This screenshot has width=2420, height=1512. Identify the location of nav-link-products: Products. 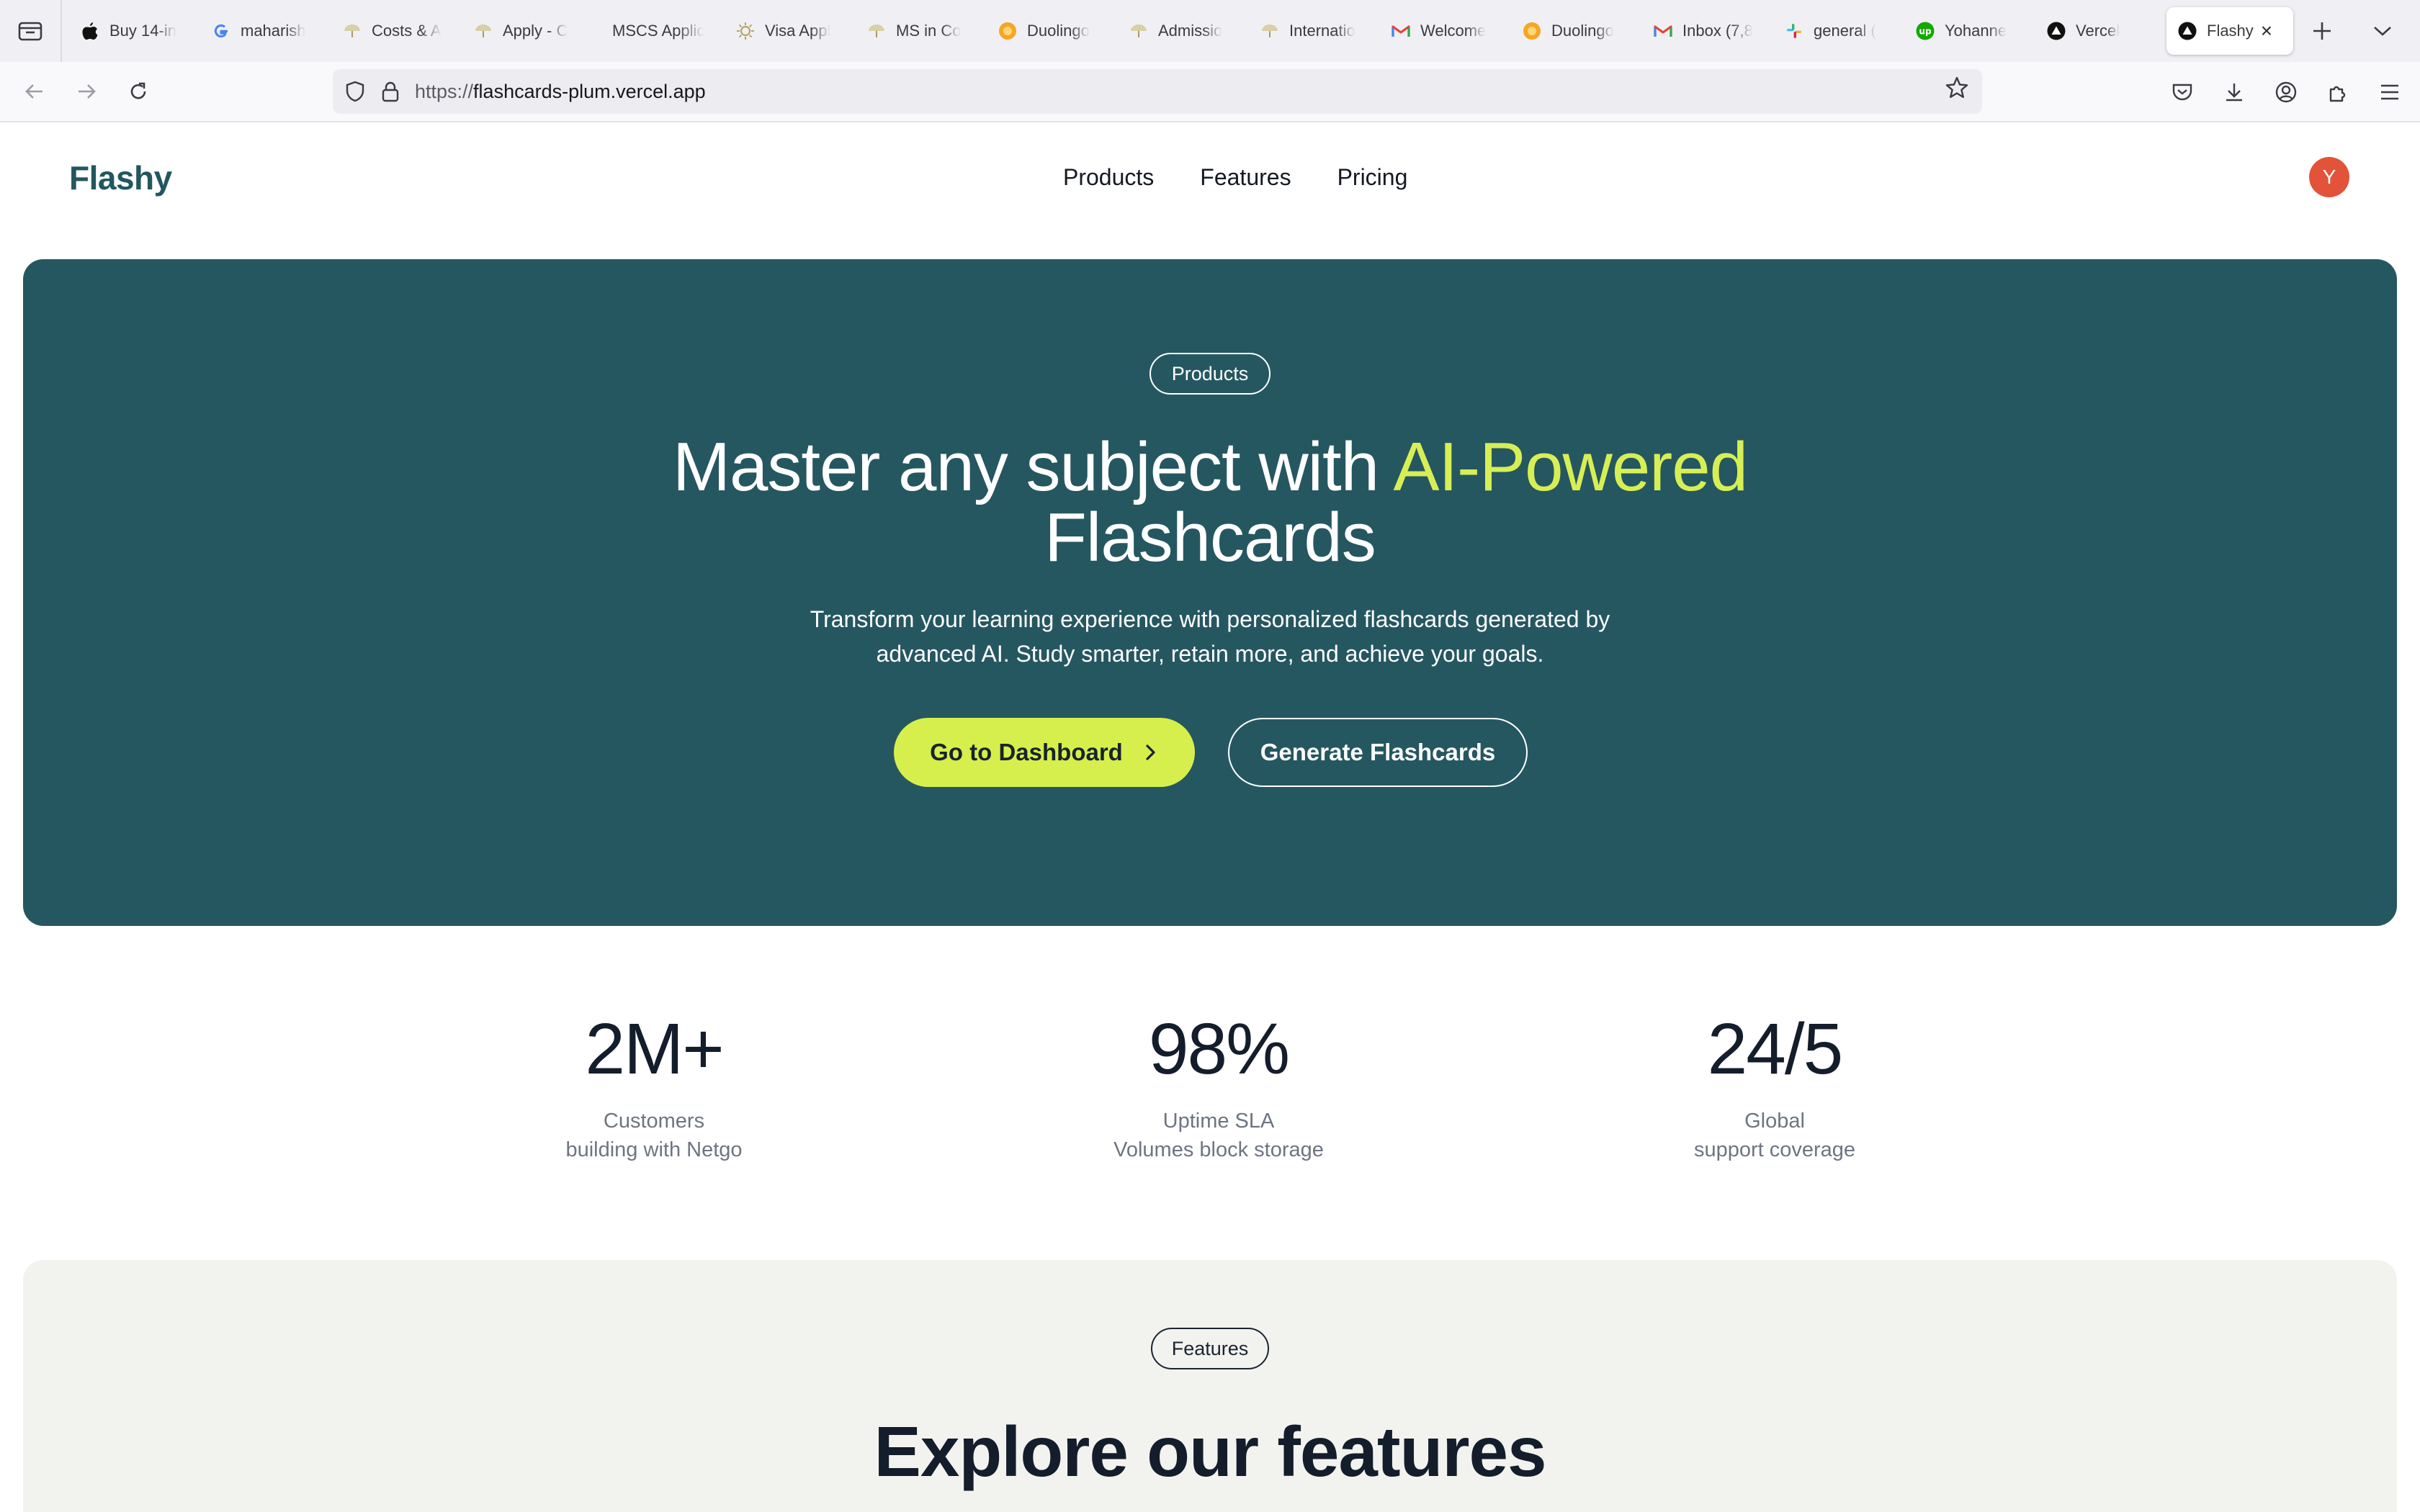
(1108, 177).